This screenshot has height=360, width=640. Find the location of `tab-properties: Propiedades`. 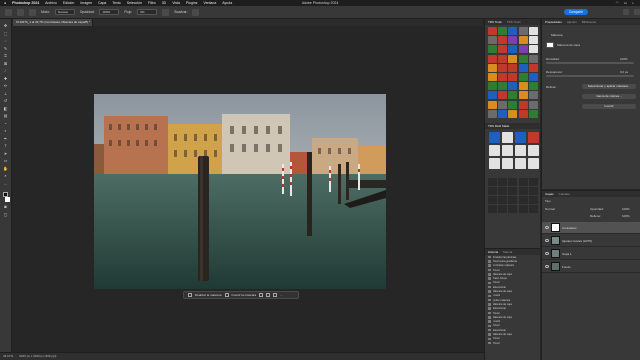

tab-properties: Propiedades is located at coordinates (553, 22).